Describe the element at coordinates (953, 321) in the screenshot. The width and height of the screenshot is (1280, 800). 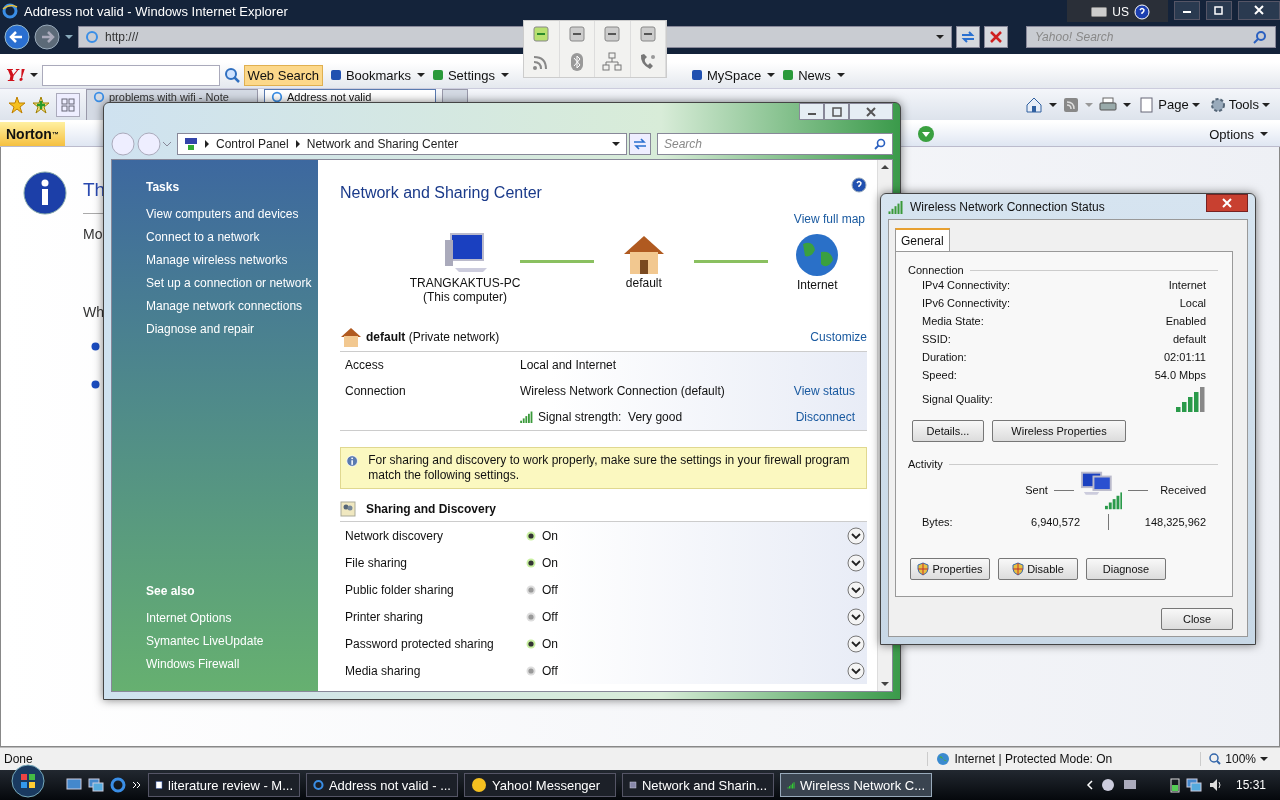
I see `field-label: Media State:` at that location.